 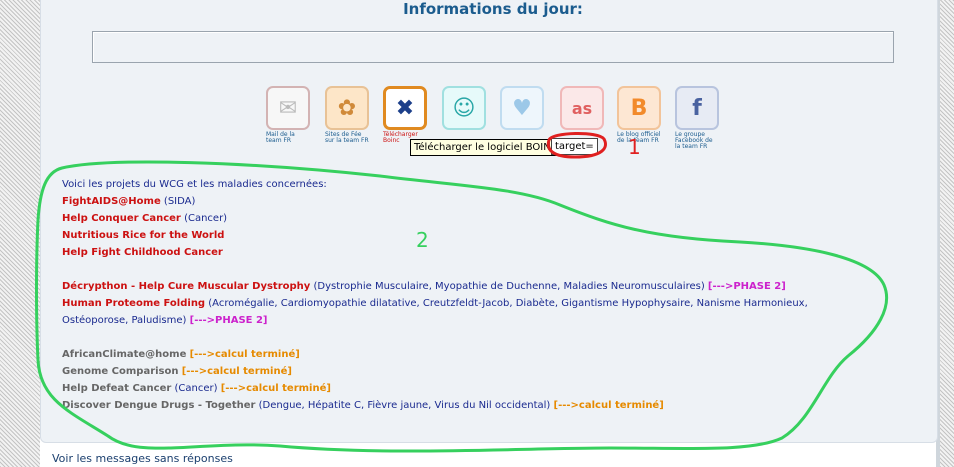 What do you see at coordinates (142, 458) in the screenshot?
I see `unanswered-messages-link: Voir les messages sans réponses` at bounding box center [142, 458].